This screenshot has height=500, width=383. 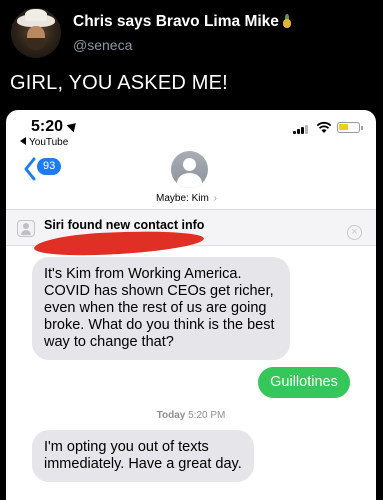 I want to click on siri-banner-title: Siri found new contact info, so click(x=124, y=225).